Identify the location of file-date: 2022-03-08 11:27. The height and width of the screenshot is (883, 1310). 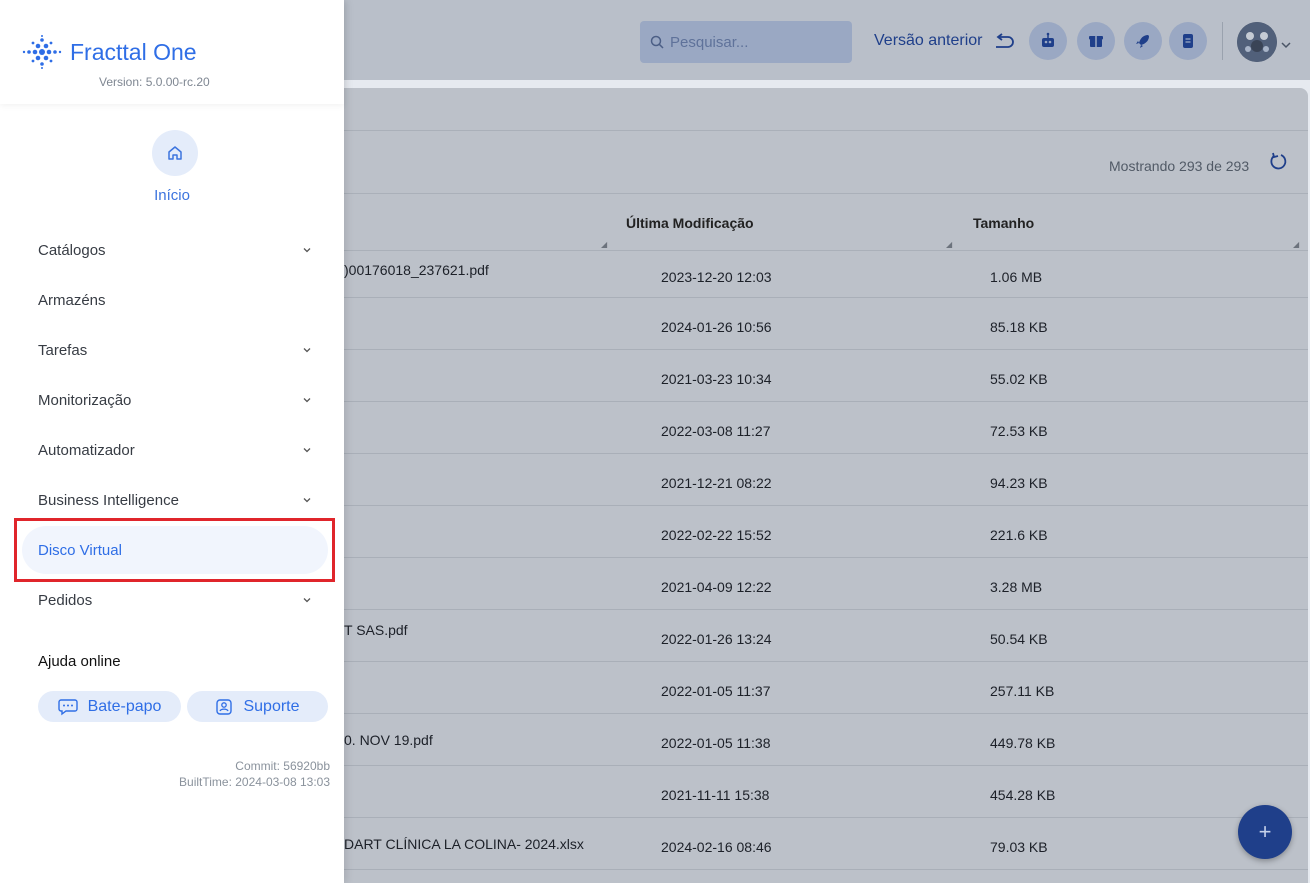
(716, 431).